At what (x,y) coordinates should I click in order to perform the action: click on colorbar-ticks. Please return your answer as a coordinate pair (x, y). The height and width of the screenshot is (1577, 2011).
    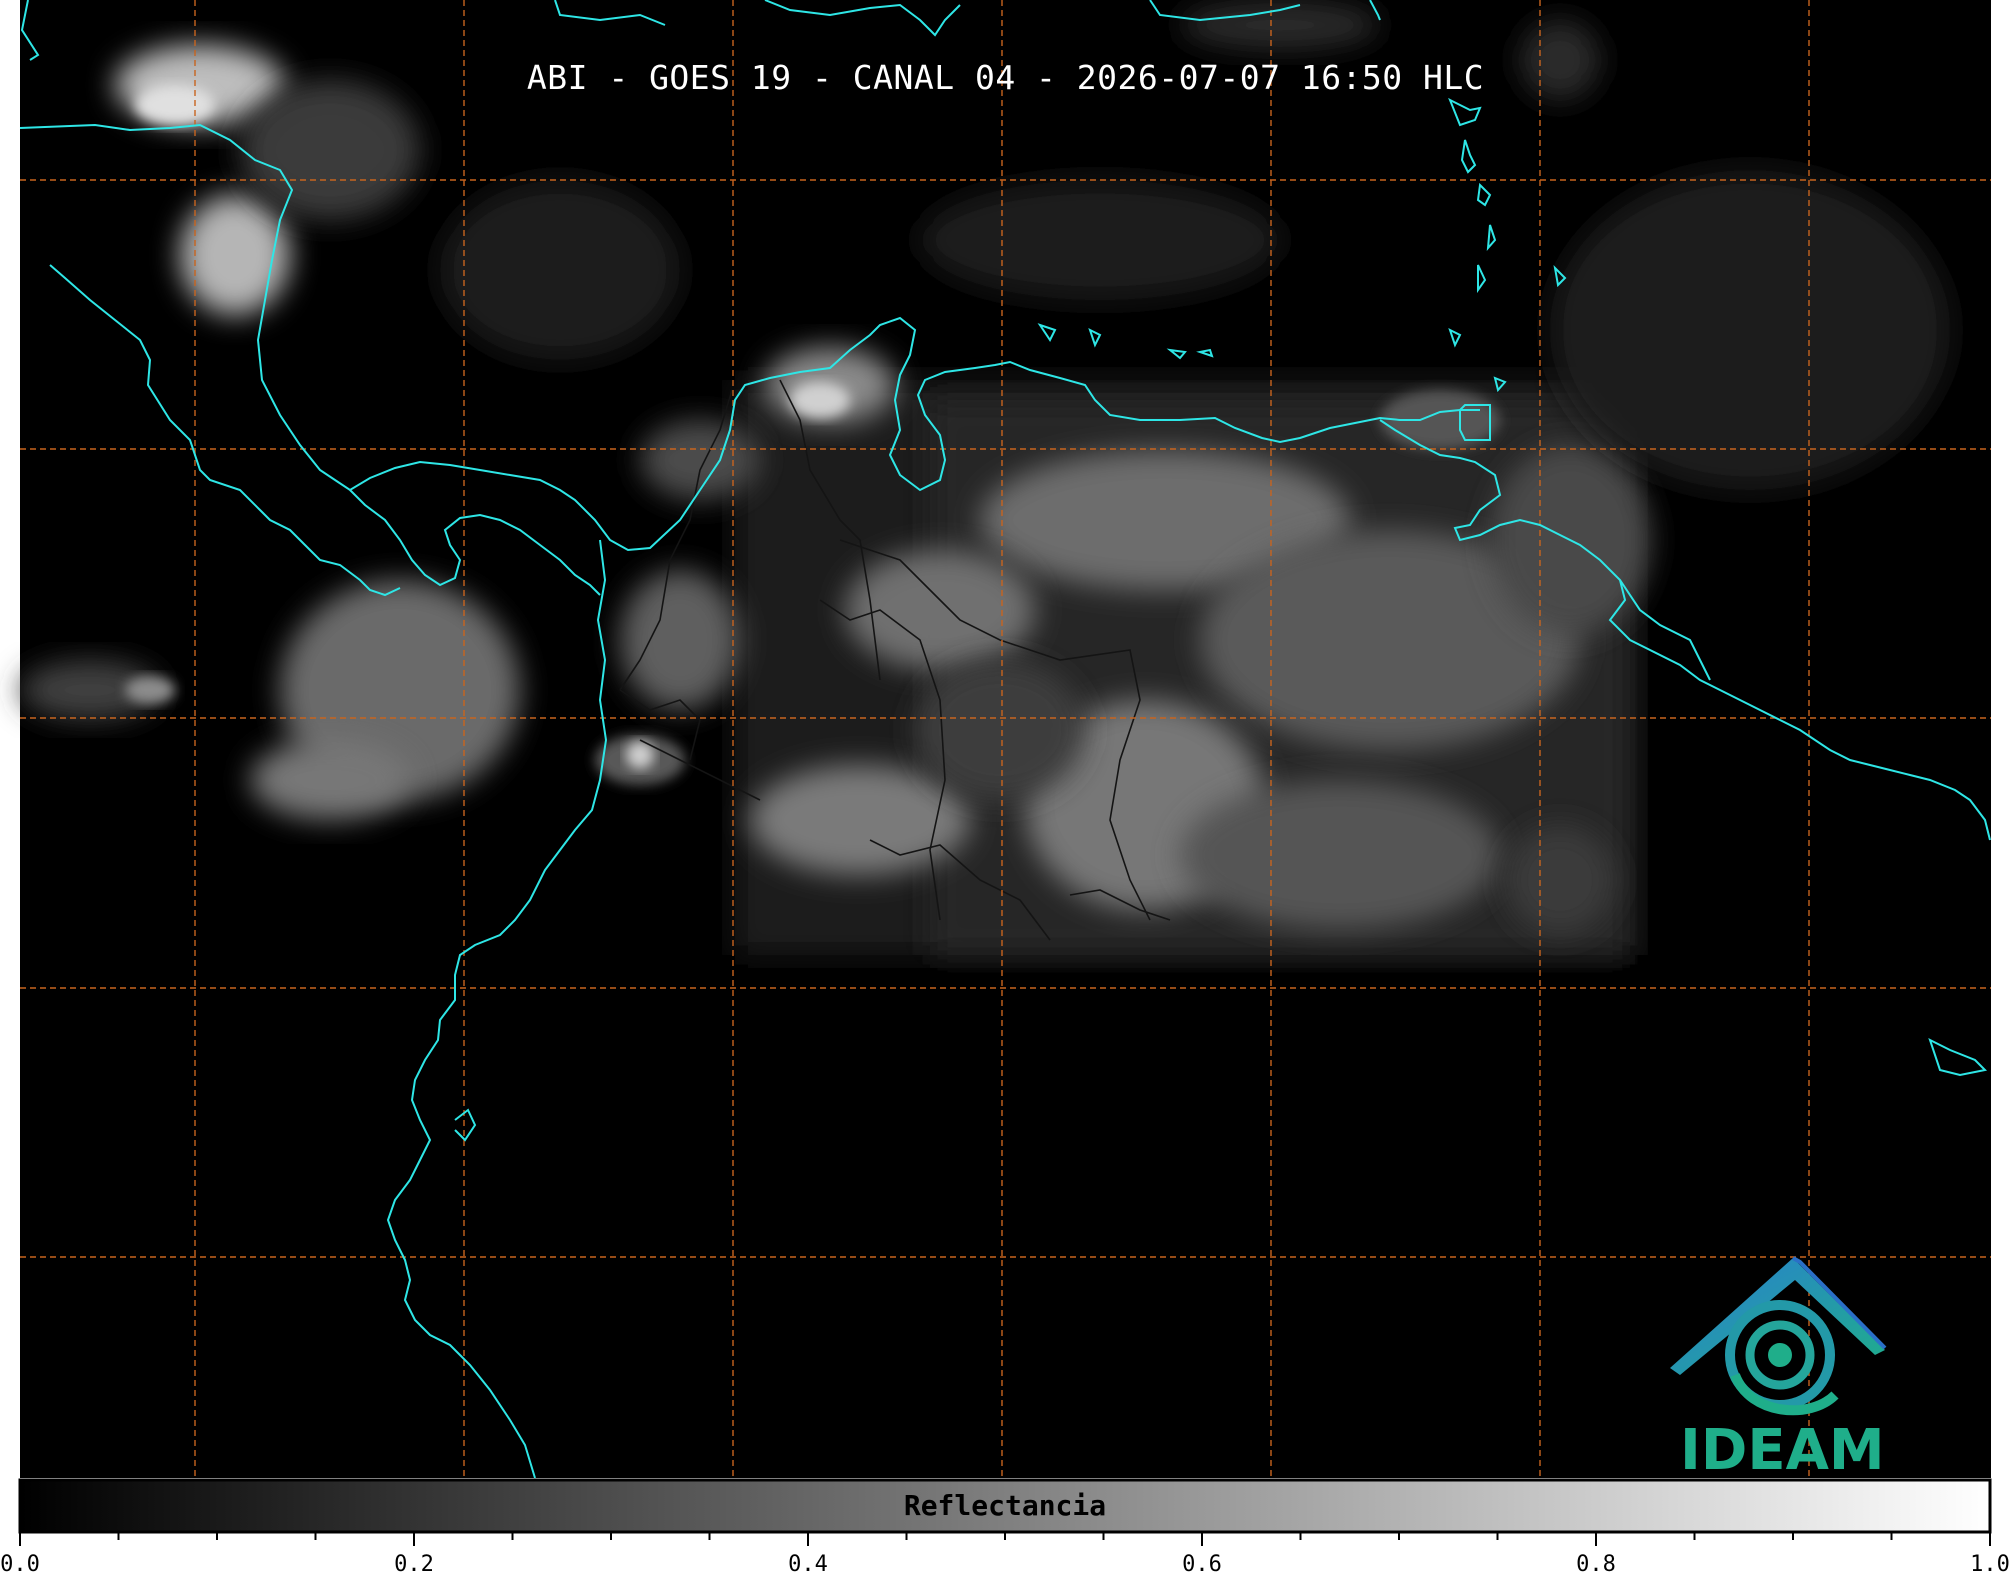
    Looking at the image, I should click on (1005, 1539).